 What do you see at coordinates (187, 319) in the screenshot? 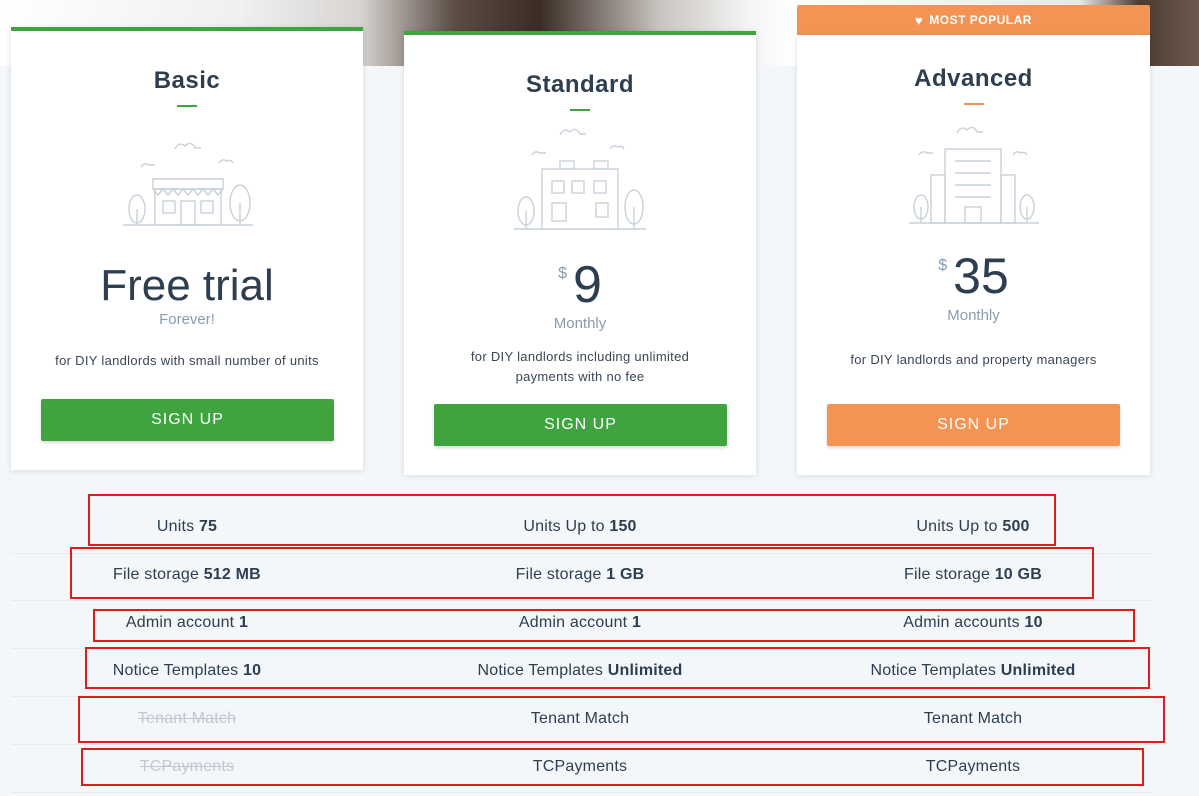
I see `price-subtitle: Forever!` at bounding box center [187, 319].